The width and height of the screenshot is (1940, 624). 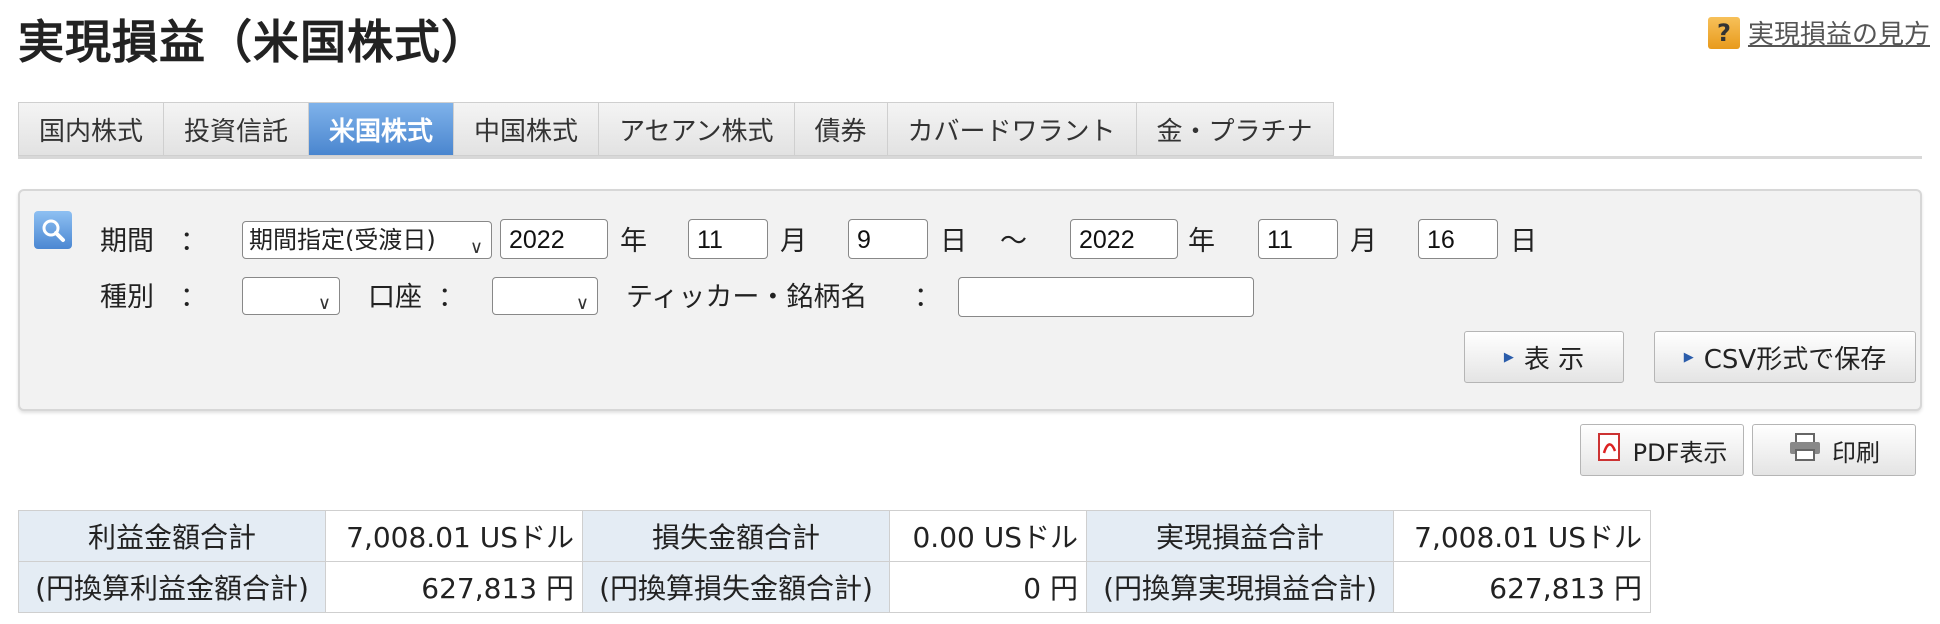 I want to click on print-button: 印刷, so click(x=1834, y=450).